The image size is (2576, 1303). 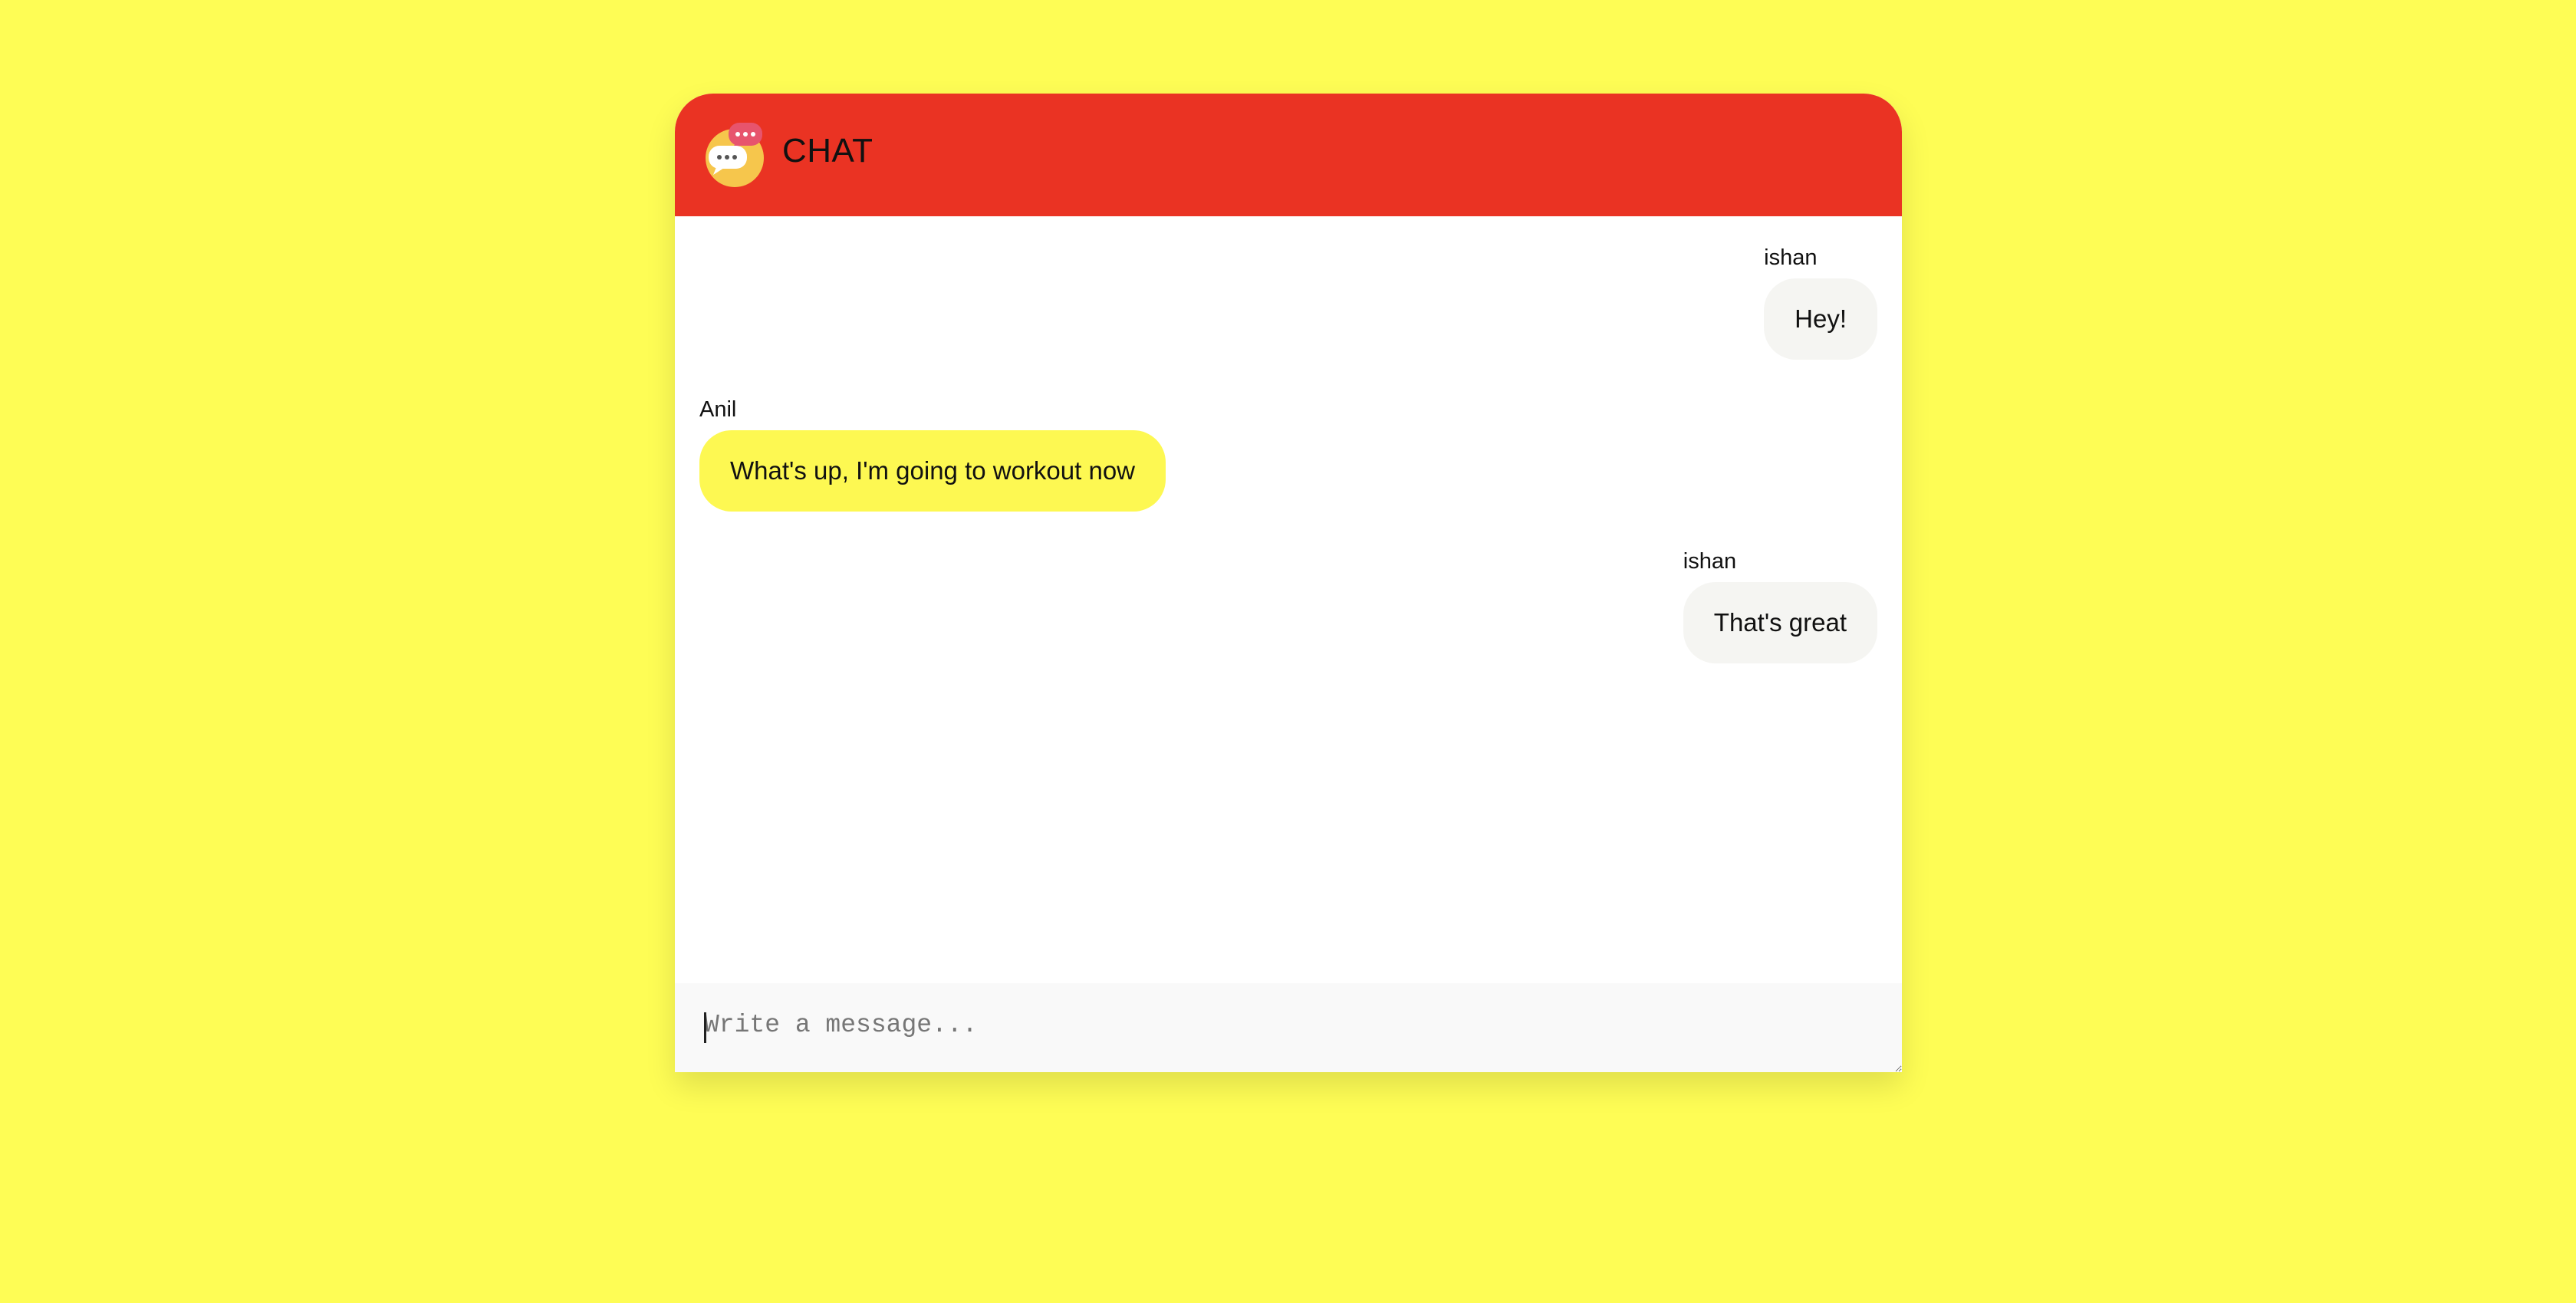 I want to click on message-item: Anil What's up, I'm going to workout now, so click(x=932, y=454).